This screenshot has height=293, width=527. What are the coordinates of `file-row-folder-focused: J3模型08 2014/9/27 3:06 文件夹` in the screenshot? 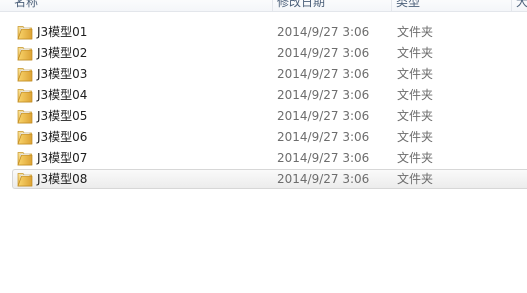 It's located at (269, 179).